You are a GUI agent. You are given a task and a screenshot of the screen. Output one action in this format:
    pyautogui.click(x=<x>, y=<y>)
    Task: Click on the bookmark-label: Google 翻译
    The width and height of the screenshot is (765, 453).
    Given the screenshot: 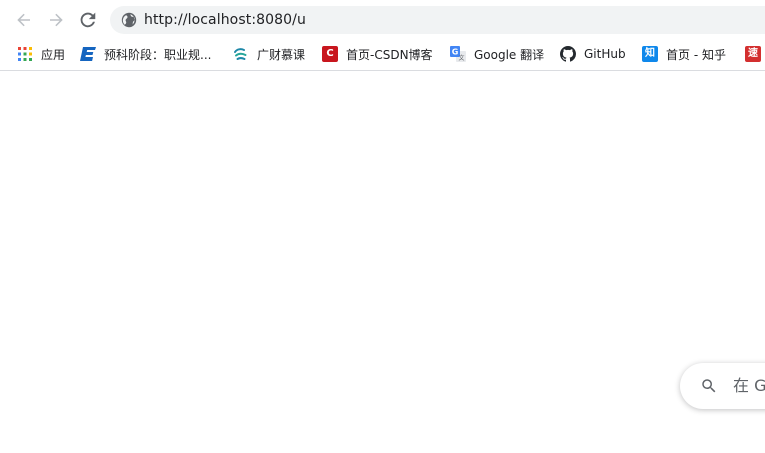 What is the action you would take?
    pyautogui.click(x=509, y=54)
    